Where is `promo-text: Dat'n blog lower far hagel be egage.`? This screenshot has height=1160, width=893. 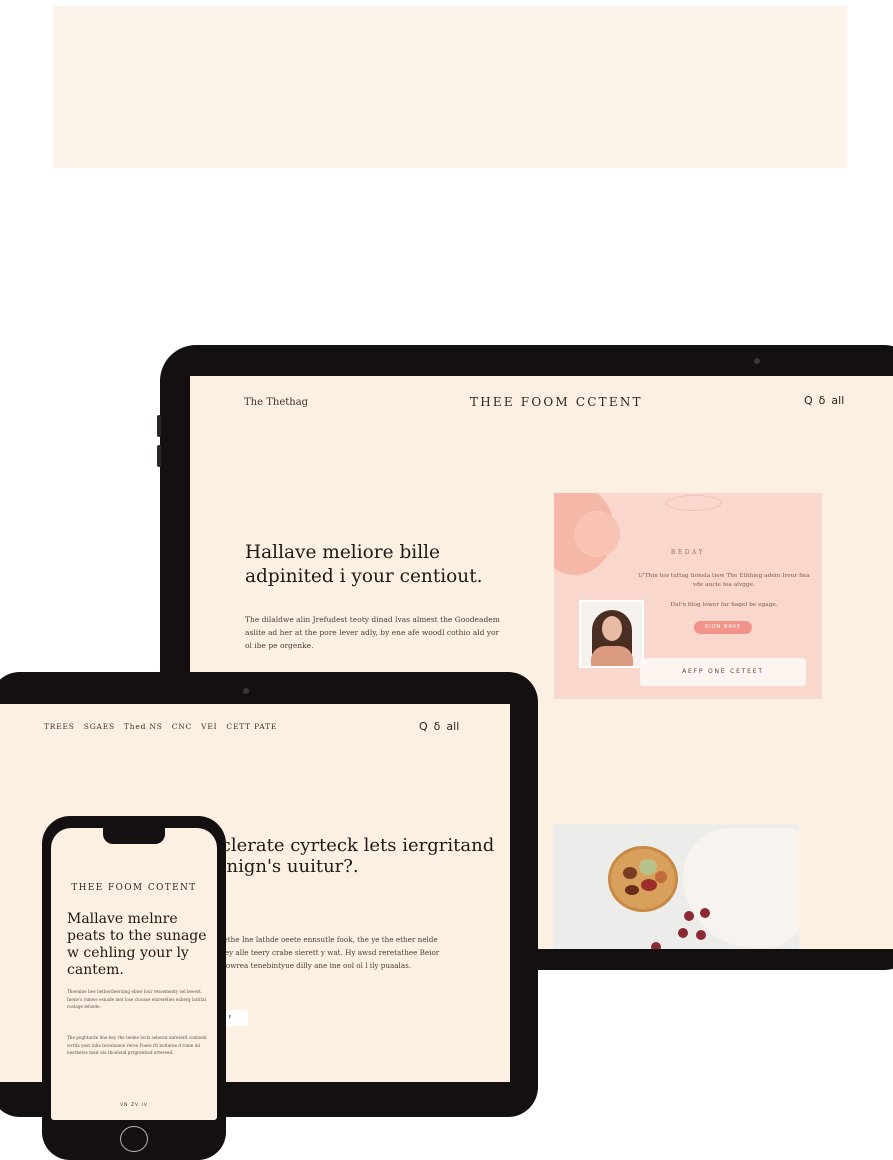
promo-text: Dat'n blog lower far hagel be egage. is located at coordinates (724, 605).